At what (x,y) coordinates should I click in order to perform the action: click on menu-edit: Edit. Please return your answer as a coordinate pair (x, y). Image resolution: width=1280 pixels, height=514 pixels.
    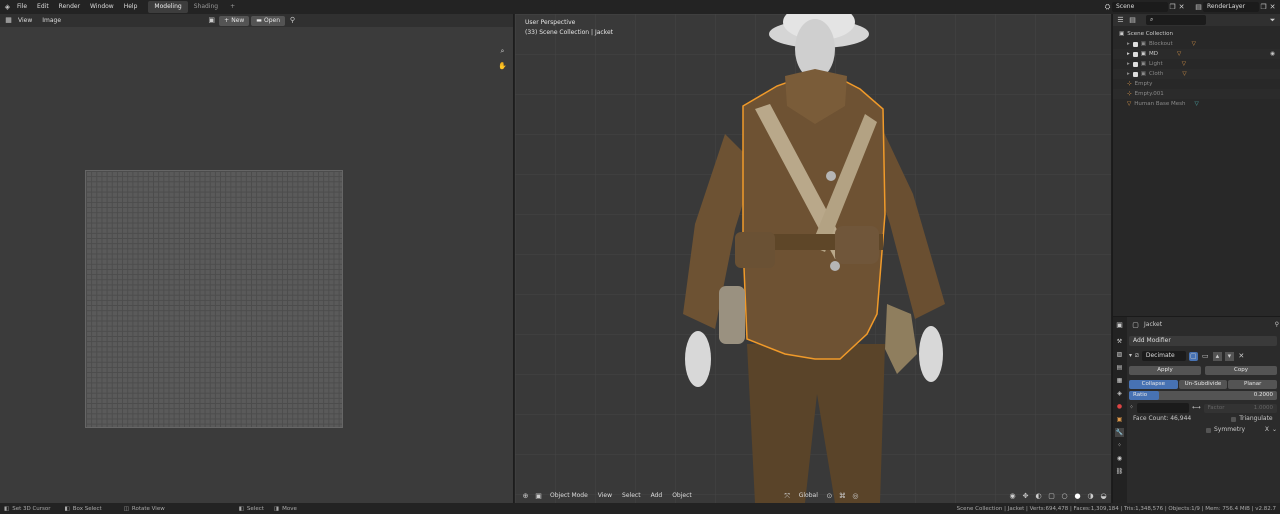
    Looking at the image, I should click on (43, 7).